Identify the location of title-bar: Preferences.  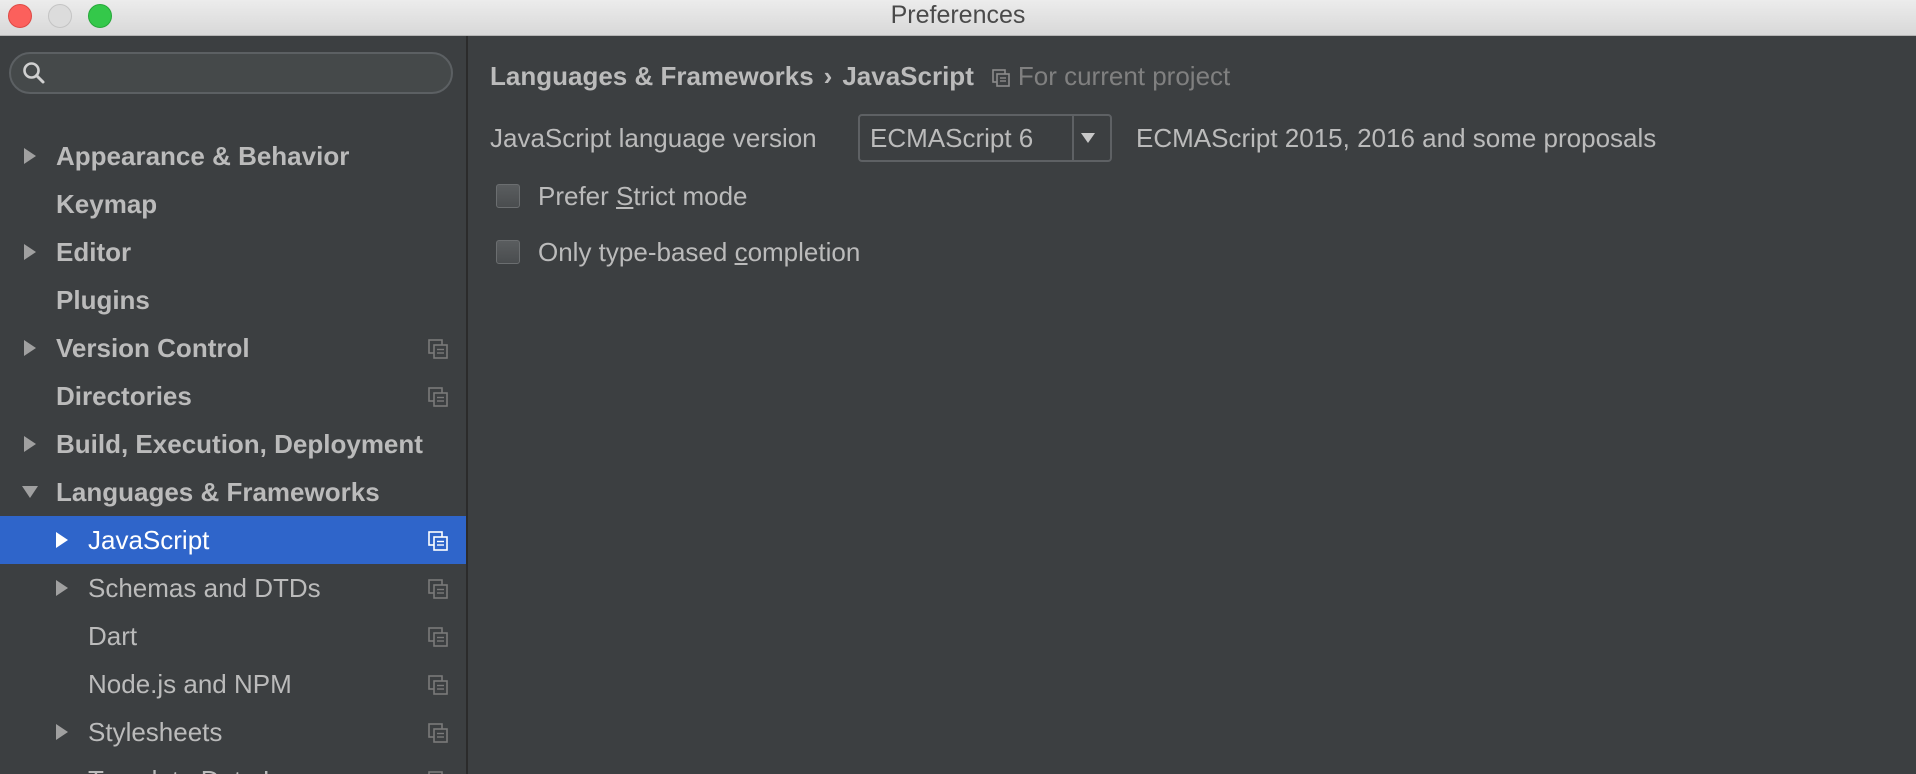
(958, 18).